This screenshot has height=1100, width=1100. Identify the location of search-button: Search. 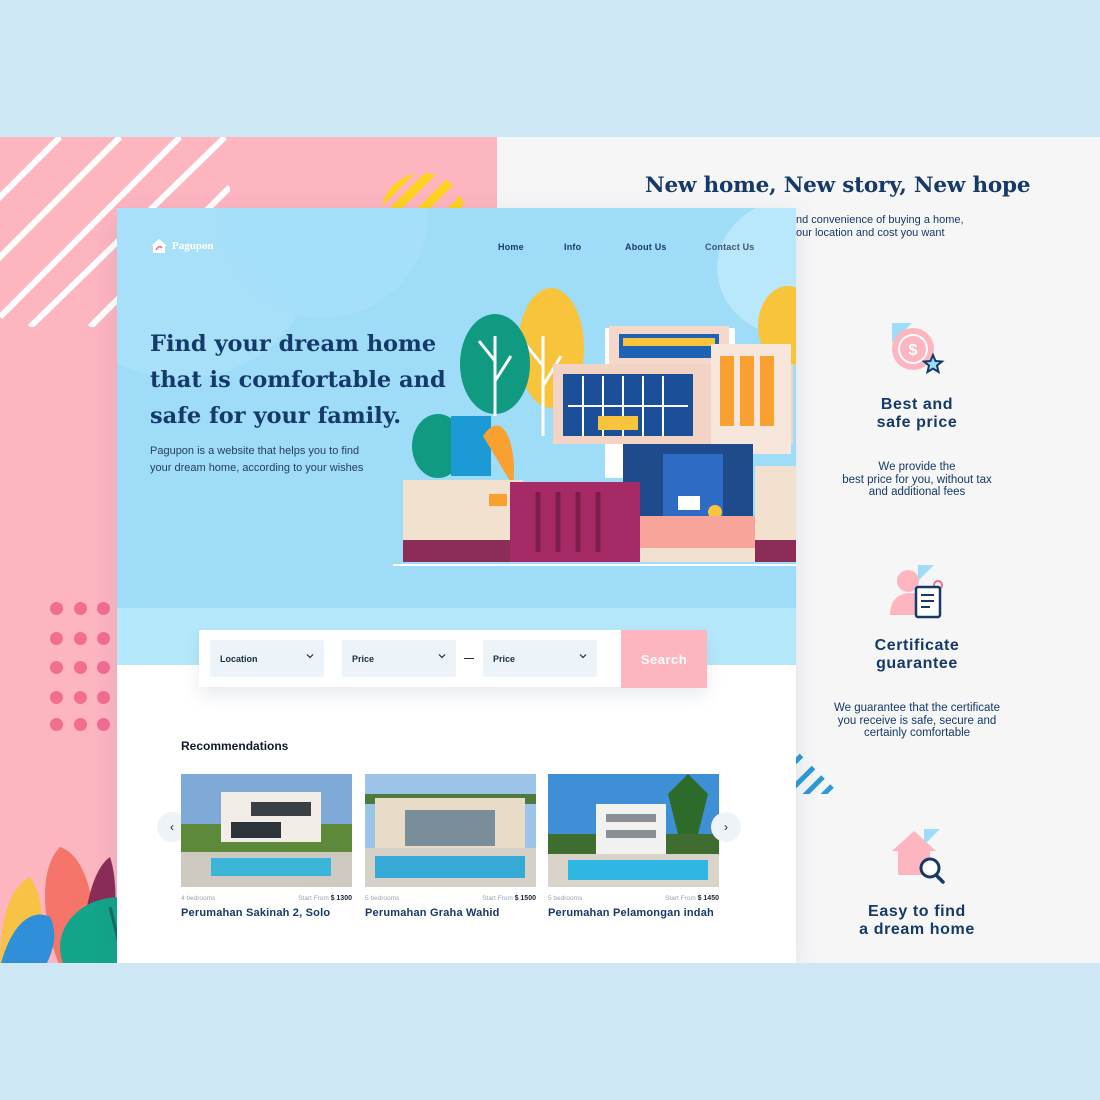
(664, 659).